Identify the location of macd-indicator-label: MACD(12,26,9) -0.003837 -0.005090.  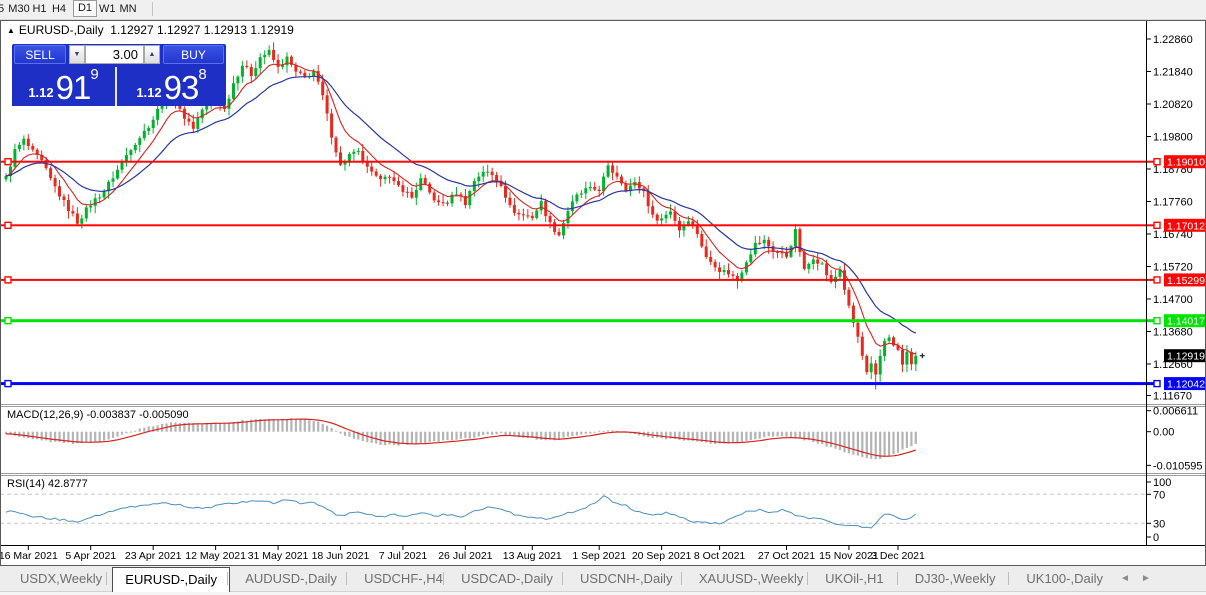
(98, 415).